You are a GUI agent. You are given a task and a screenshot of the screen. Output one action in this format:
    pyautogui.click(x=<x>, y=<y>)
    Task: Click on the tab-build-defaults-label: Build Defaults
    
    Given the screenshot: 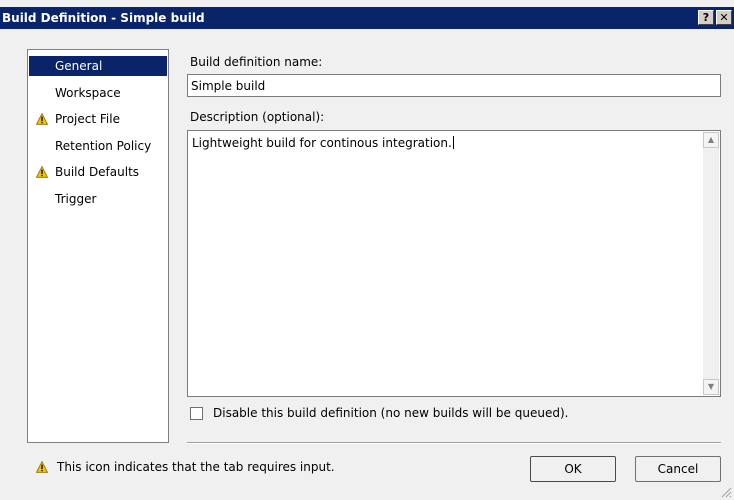 What is the action you would take?
    pyautogui.click(x=97, y=172)
    